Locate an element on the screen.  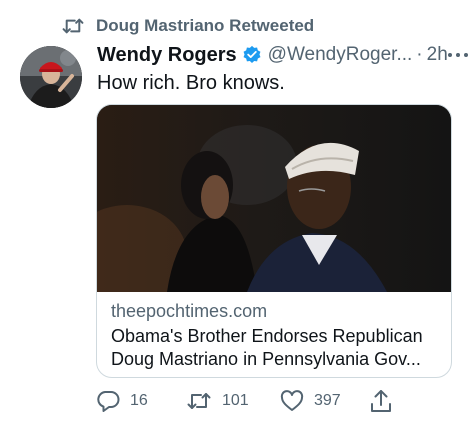
retweet-context: Doug Mastriano Retweeted is located at coordinates (188, 26).